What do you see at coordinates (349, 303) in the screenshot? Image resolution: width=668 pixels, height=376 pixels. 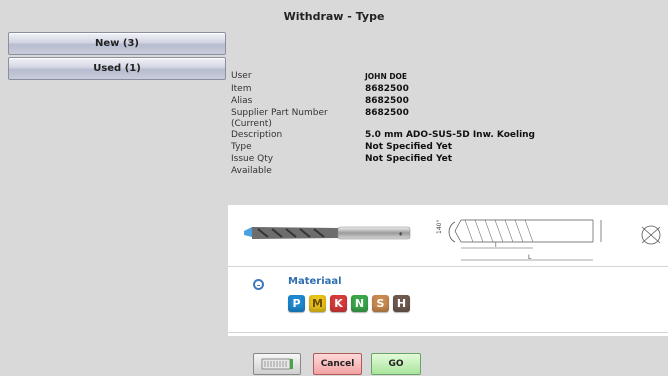 I see `material-badges: P M K N S H` at bounding box center [349, 303].